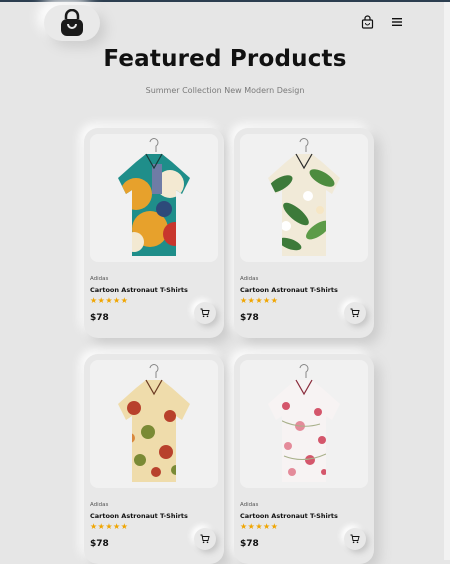 This screenshot has height=564, width=450. I want to click on logo, so click(72, 23).